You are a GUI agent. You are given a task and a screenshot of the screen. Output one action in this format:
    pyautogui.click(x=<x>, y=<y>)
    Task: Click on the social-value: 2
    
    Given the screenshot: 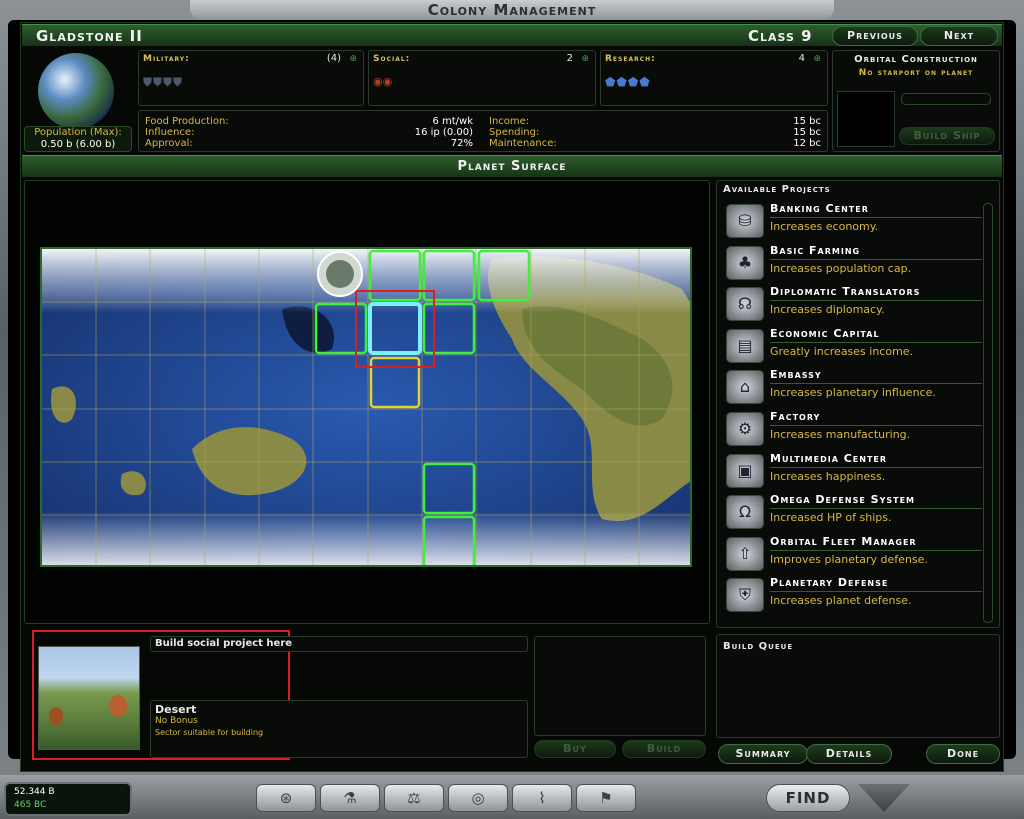 What is the action you would take?
    pyautogui.click(x=569, y=58)
    